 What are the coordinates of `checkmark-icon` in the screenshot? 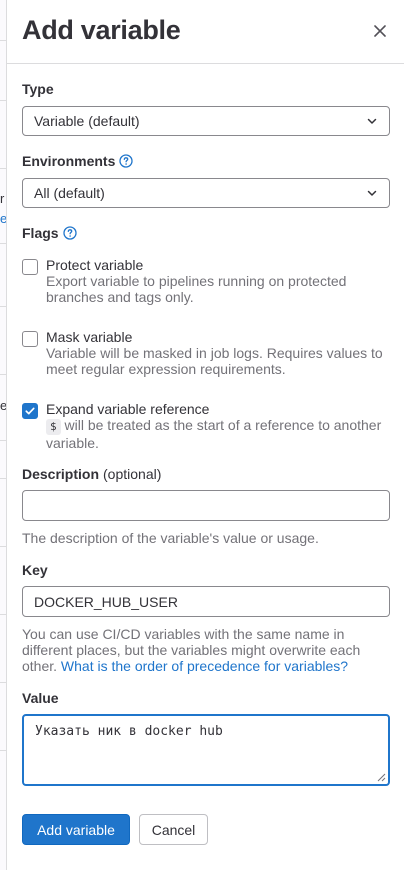 It's located at (30, 411).